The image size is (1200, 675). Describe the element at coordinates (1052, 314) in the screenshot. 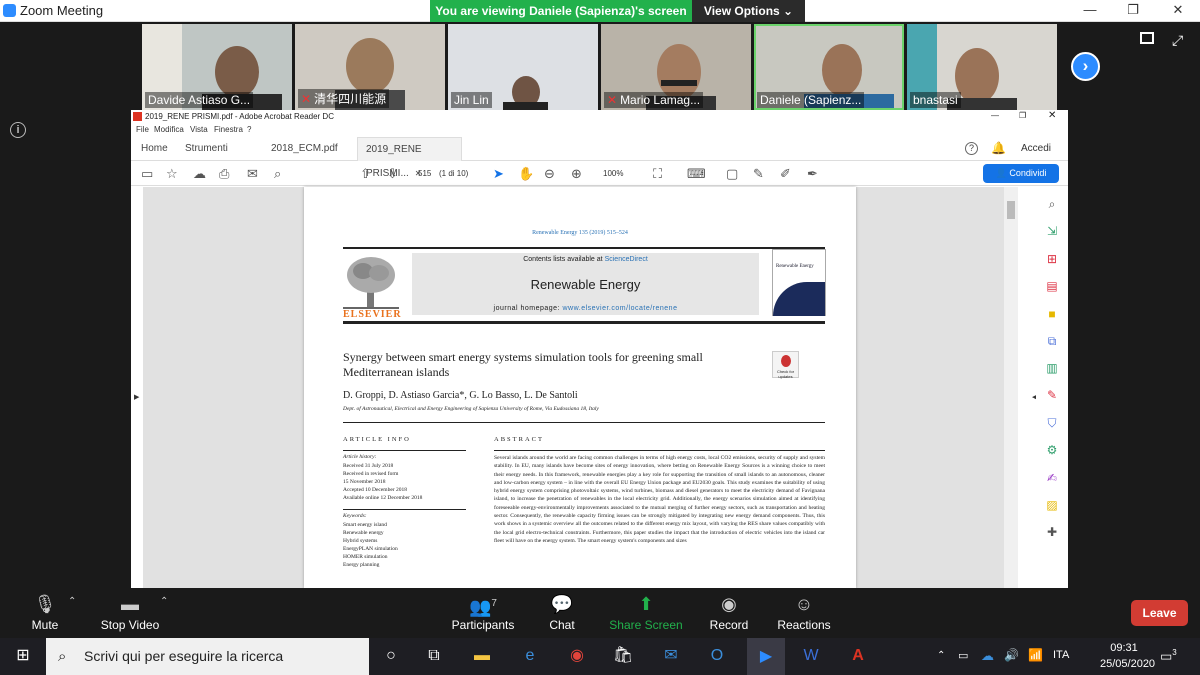

I see `comment-tool-icon: ■` at that location.